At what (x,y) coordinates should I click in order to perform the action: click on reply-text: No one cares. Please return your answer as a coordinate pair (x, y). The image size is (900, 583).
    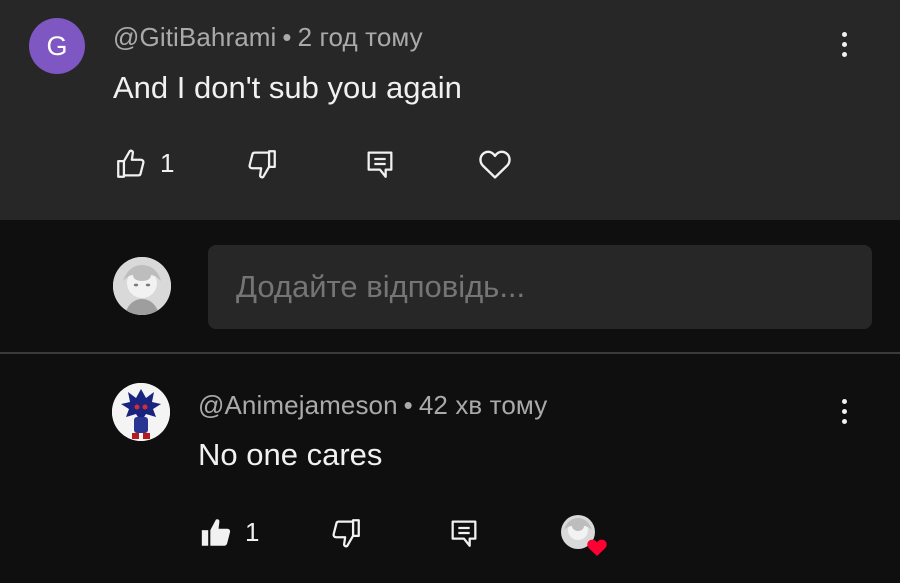
    Looking at the image, I should click on (290, 454).